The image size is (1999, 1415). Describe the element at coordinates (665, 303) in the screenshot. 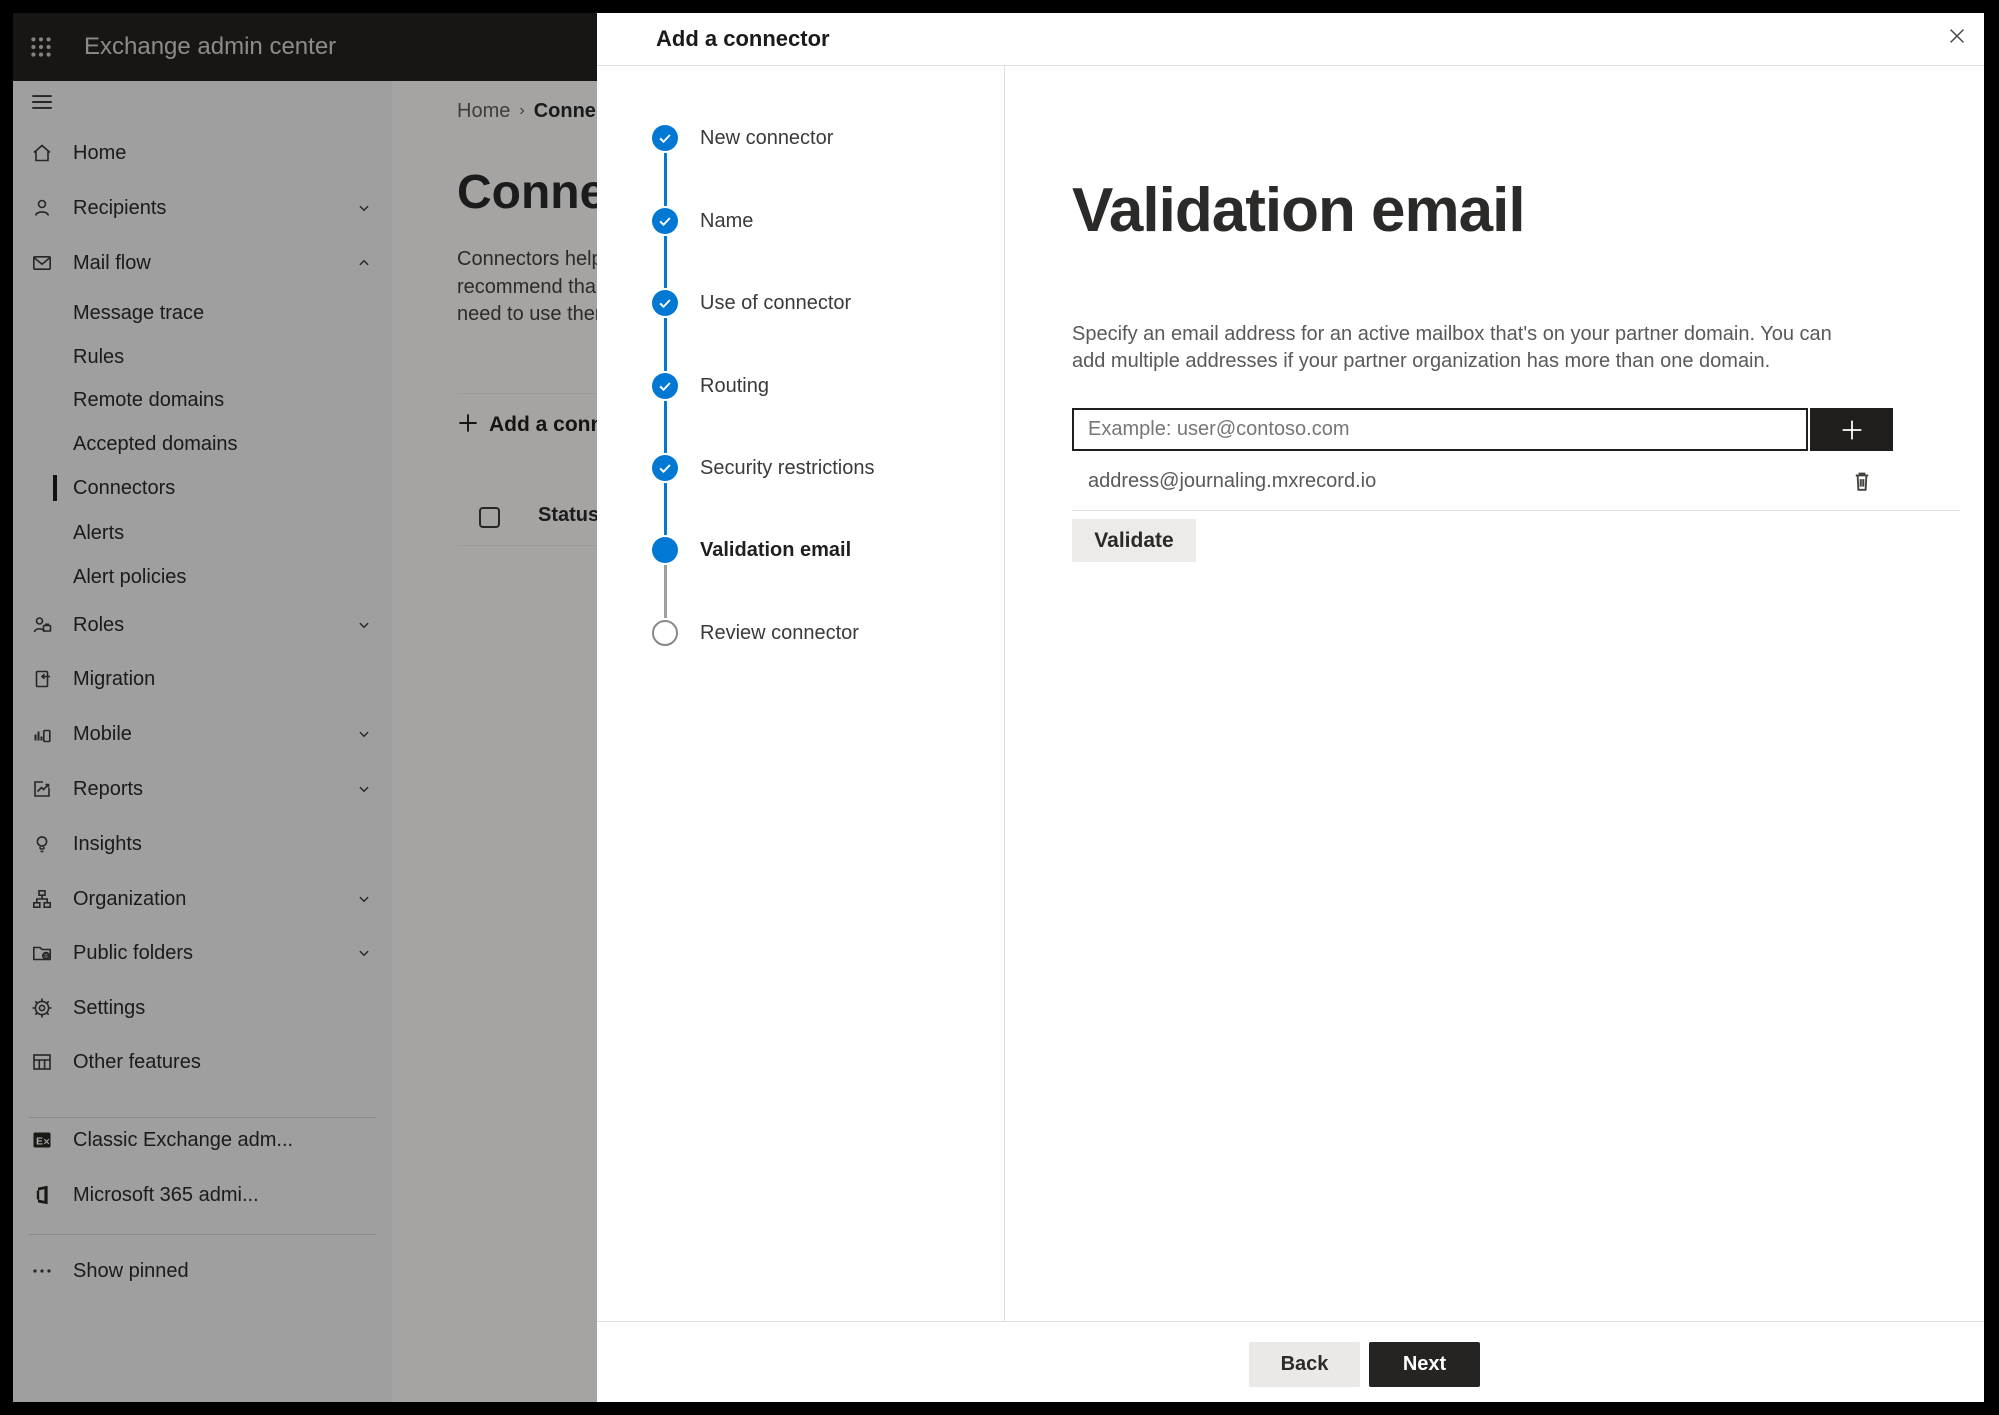

I see `step-indicator-use-of-connector` at that location.